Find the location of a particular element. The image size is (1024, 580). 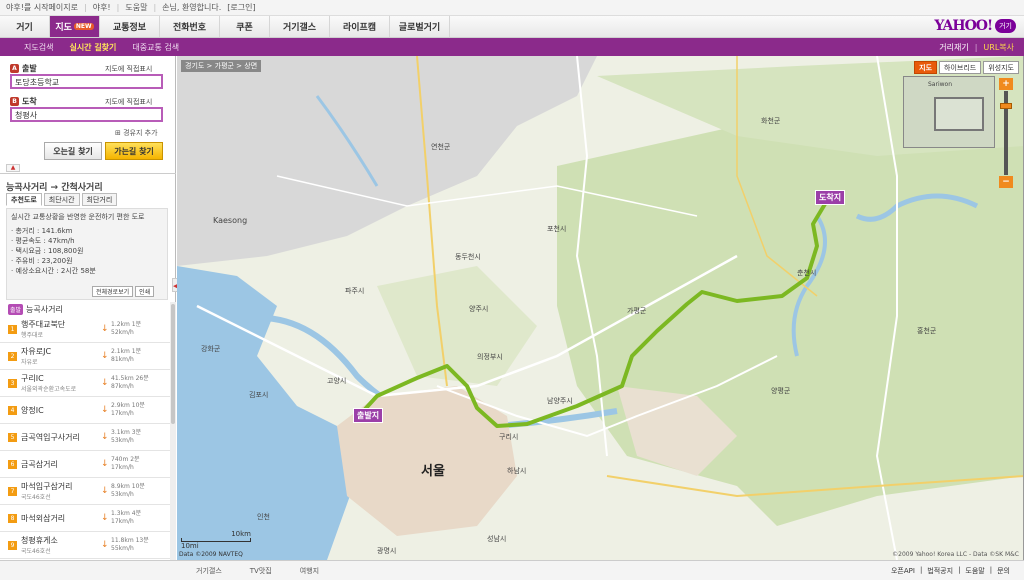

tab-fastest: 최단시간 is located at coordinates (61, 199).